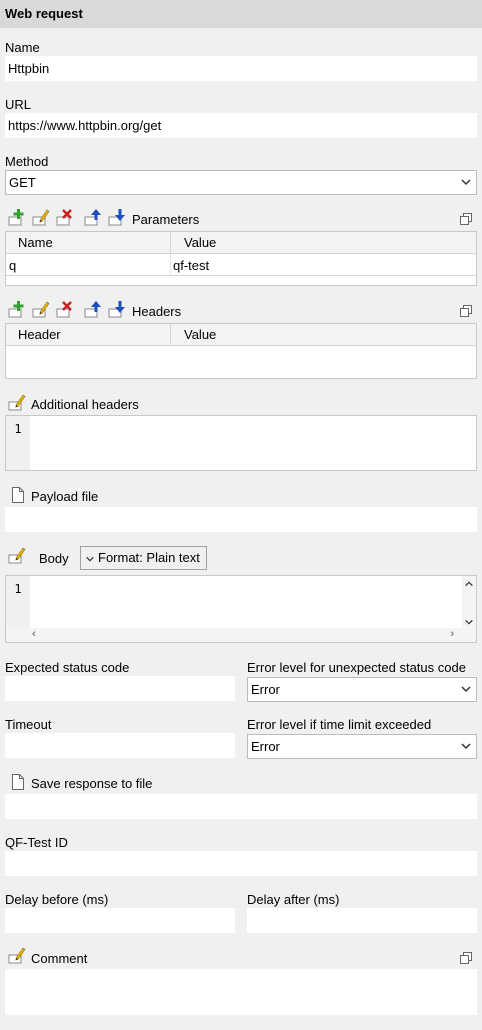 This screenshot has width=482, height=1030. Describe the element at coordinates (39, 334) in the screenshot. I see `column-header-header: Header` at that location.